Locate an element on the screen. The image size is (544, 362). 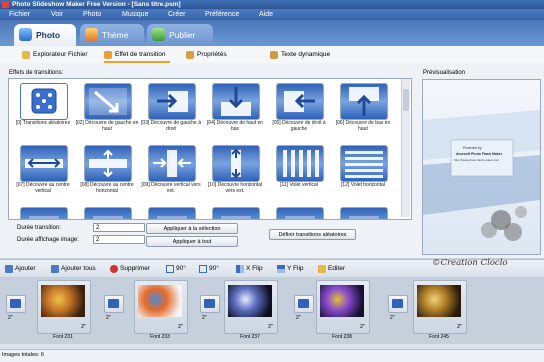
toolbar-label: Editer is located at coordinates (336, 268).